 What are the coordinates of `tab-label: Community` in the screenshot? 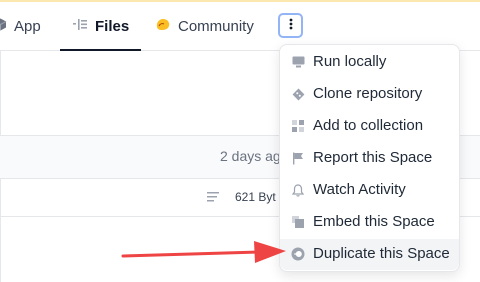 It's located at (216, 26).